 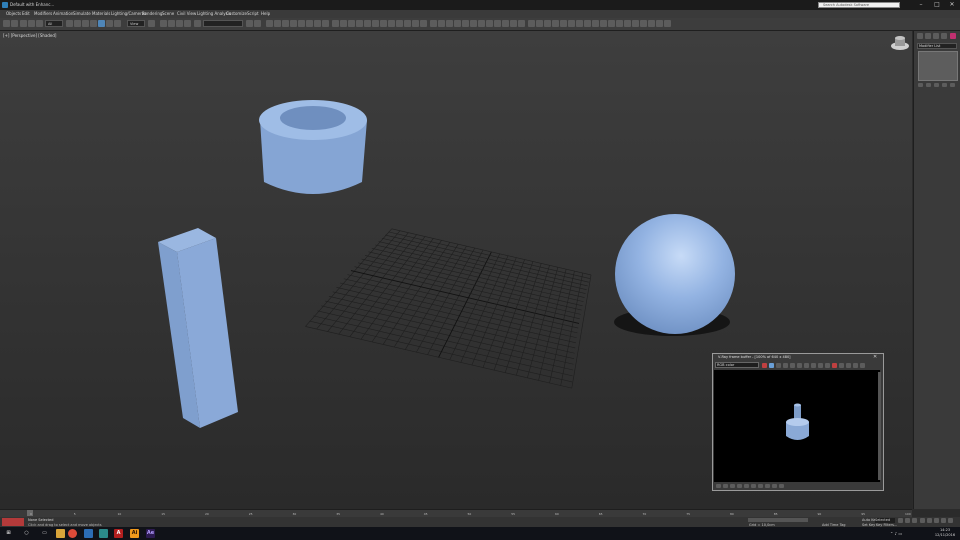 What do you see at coordinates (197, 23) in the screenshot?
I see `edit-named-selection-icon` at bounding box center [197, 23].